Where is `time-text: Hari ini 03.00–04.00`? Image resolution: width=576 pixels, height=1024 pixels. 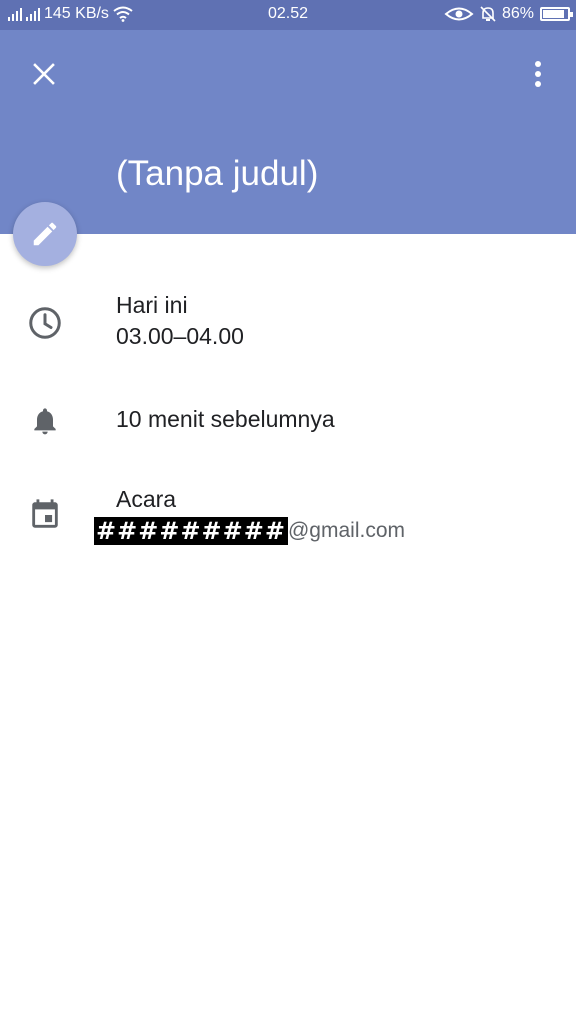
time-text: Hari ini 03.00–04.00 is located at coordinates (180, 321).